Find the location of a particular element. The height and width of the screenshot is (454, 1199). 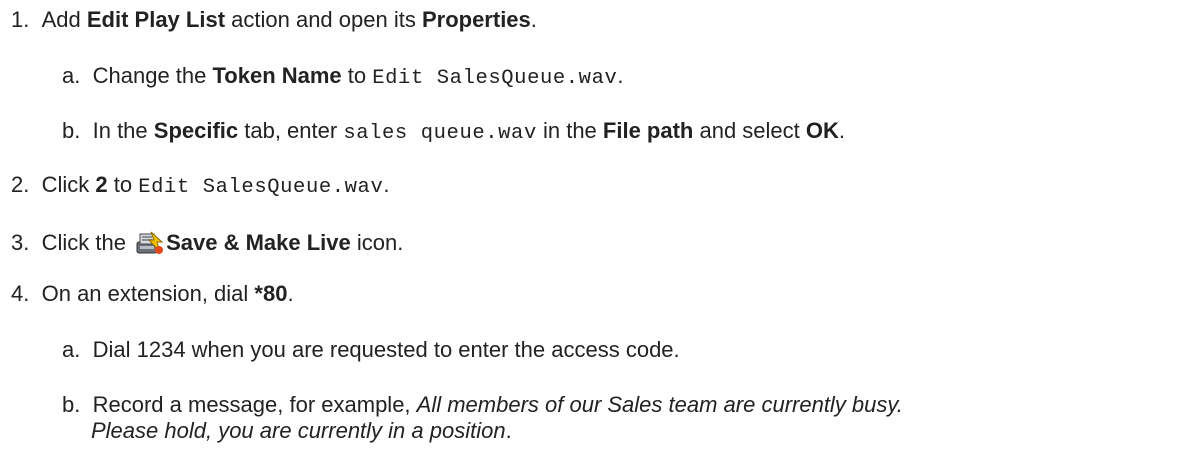

step-text: Click 2 to Edit SalesQueue.wav. is located at coordinates (215, 185).